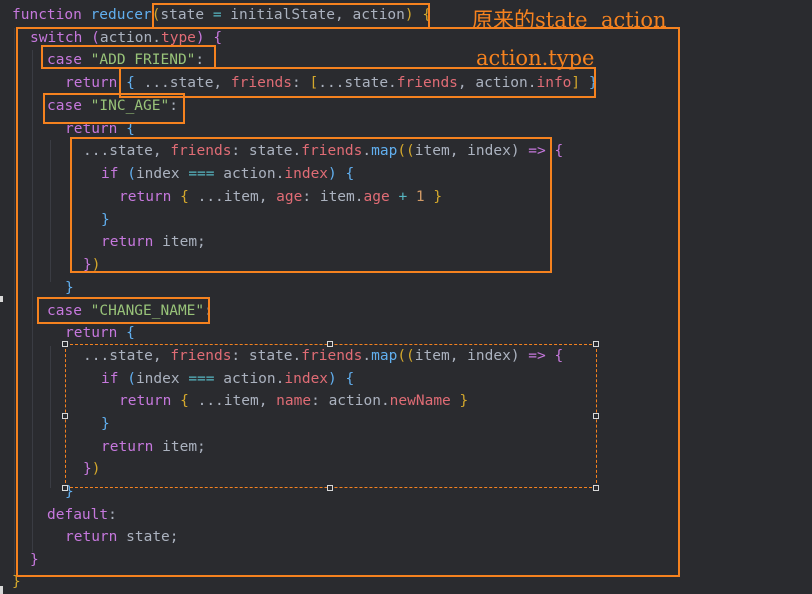 Image resolution: width=812 pixels, height=594 pixels. I want to click on resize-handle-top-right, so click(596, 344).